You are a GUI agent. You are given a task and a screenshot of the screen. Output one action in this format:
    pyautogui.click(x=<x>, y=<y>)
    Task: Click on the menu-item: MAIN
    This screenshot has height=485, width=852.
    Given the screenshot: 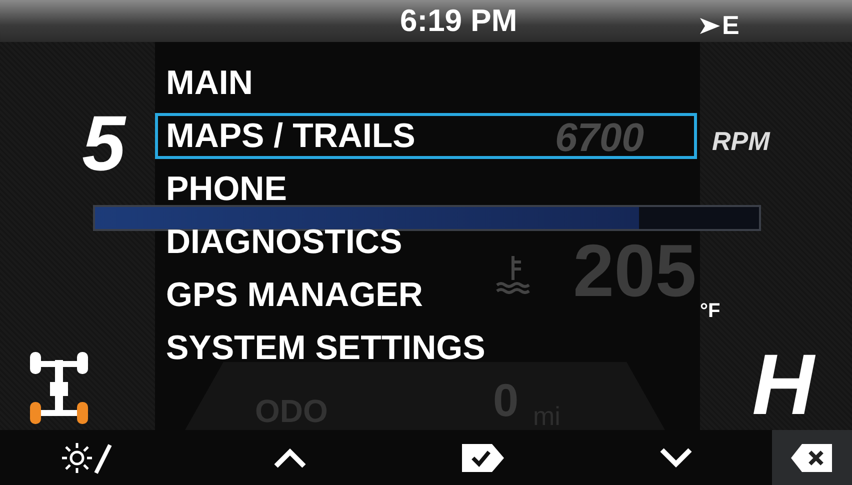 What is the action you would take?
    pyautogui.click(x=209, y=83)
    